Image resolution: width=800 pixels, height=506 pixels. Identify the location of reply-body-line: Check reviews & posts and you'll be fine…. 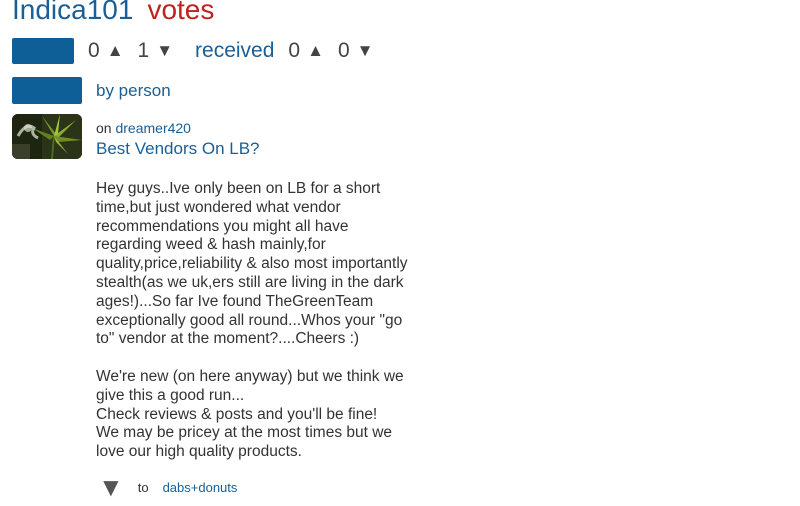
(237, 414).